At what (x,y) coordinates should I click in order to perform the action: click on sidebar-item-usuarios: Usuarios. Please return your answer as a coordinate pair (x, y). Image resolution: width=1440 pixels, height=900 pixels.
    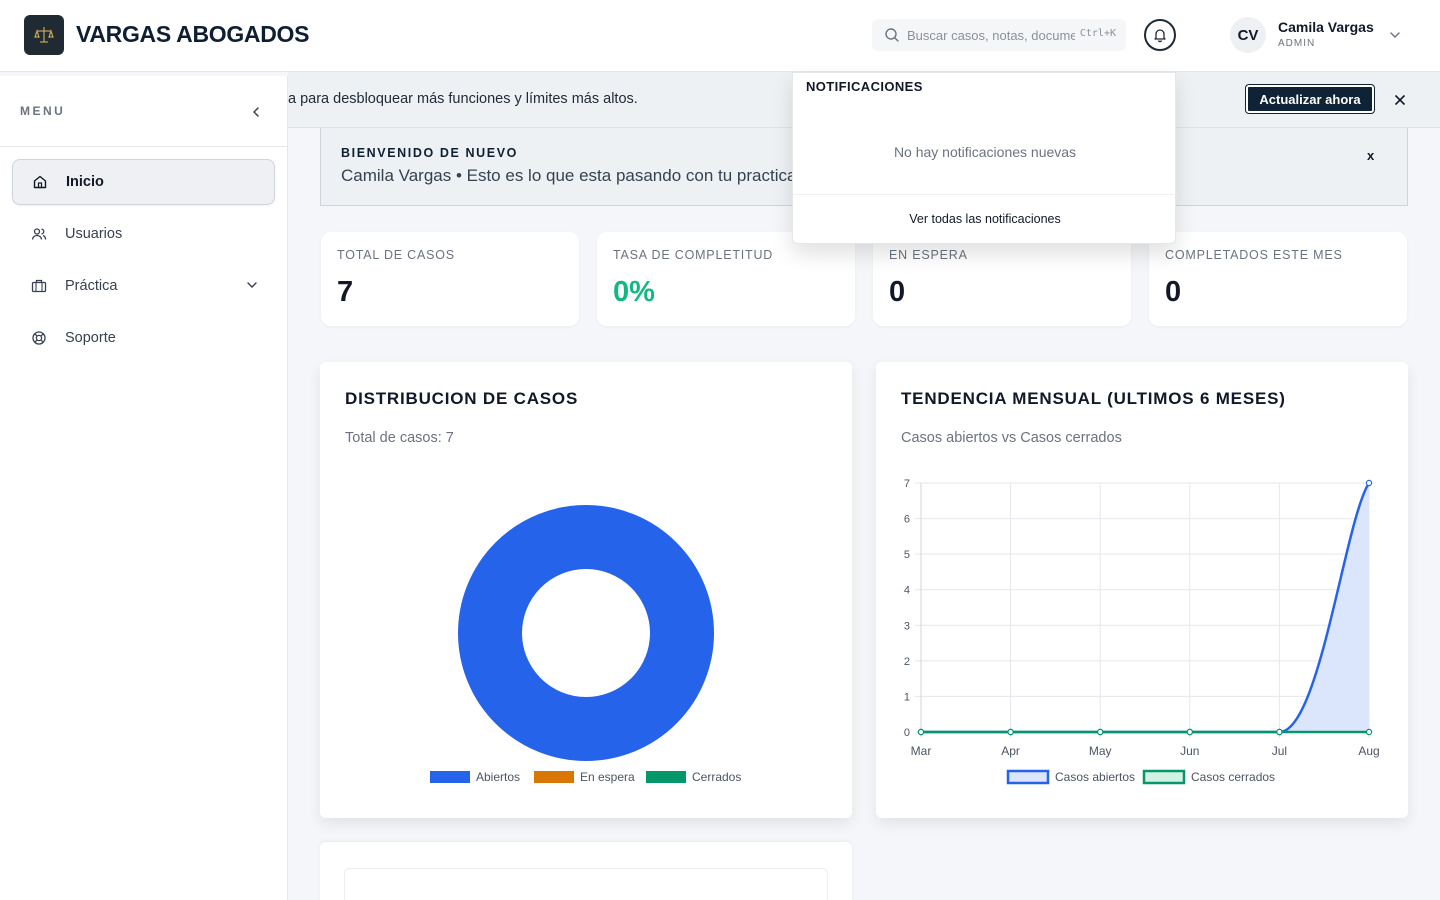
    Looking at the image, I should click on (143, 234).